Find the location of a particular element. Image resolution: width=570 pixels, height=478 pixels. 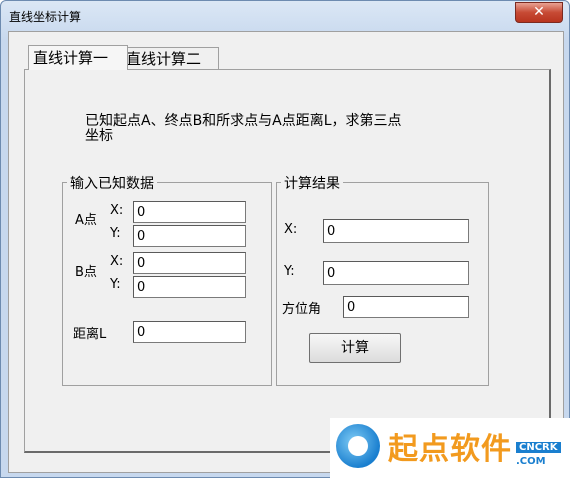

close-button: ✕ is located at coordinates (539, 12).